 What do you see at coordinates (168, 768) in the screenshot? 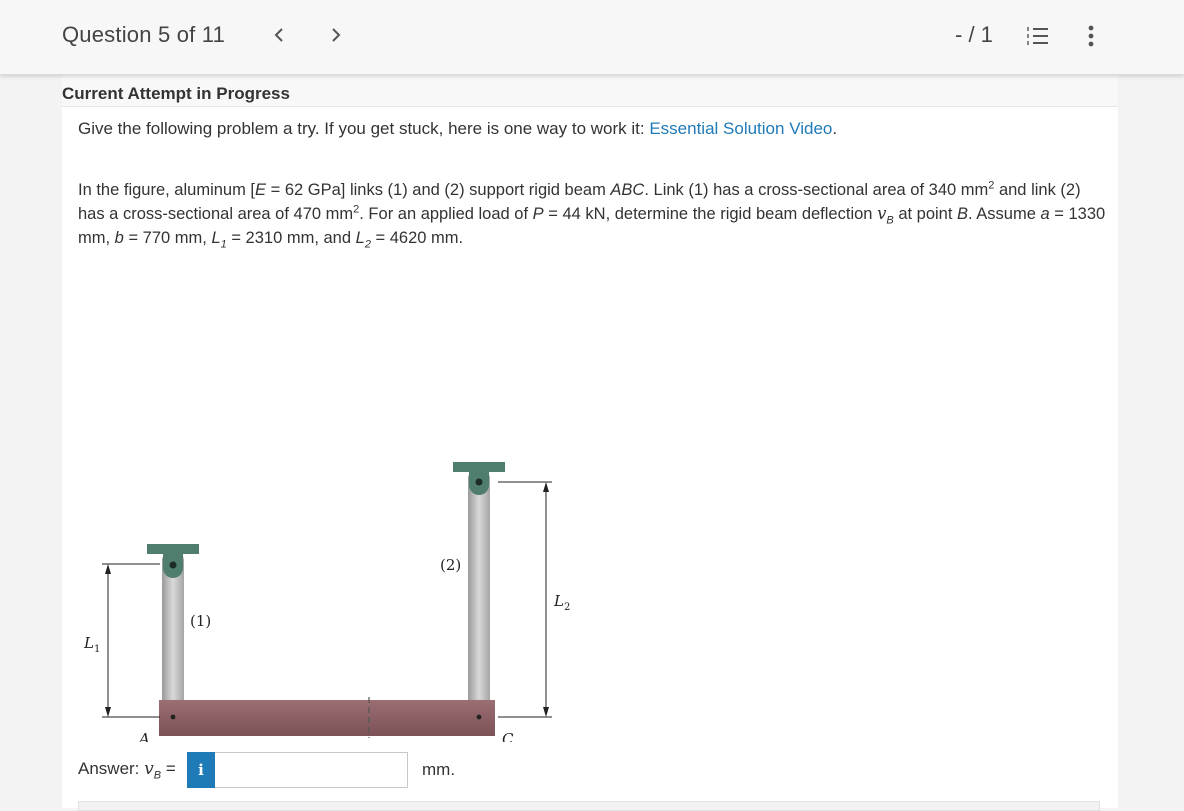
I see `answer-equals: =` at bounding box center [168, 768].